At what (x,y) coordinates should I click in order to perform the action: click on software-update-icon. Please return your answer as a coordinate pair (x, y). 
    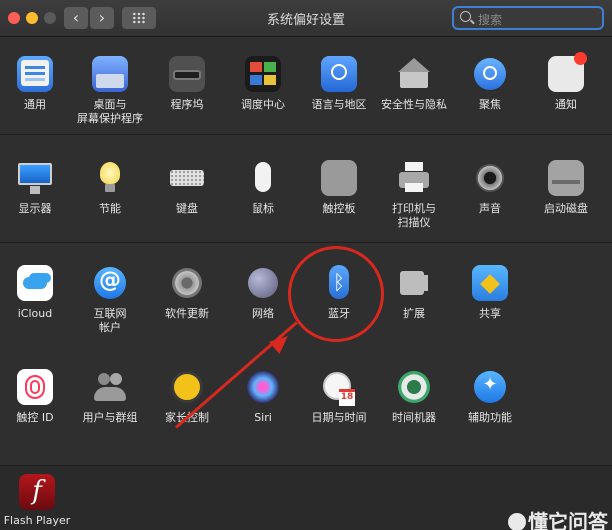
    Looking at the image, I should click on (187, 283).